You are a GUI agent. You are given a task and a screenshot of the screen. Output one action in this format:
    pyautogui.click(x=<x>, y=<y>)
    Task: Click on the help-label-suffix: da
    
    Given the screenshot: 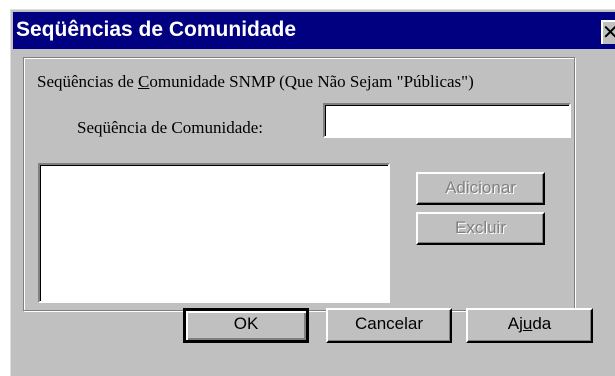 What is the action you would take?
    pyautogui.click(x=542, y=323)
    